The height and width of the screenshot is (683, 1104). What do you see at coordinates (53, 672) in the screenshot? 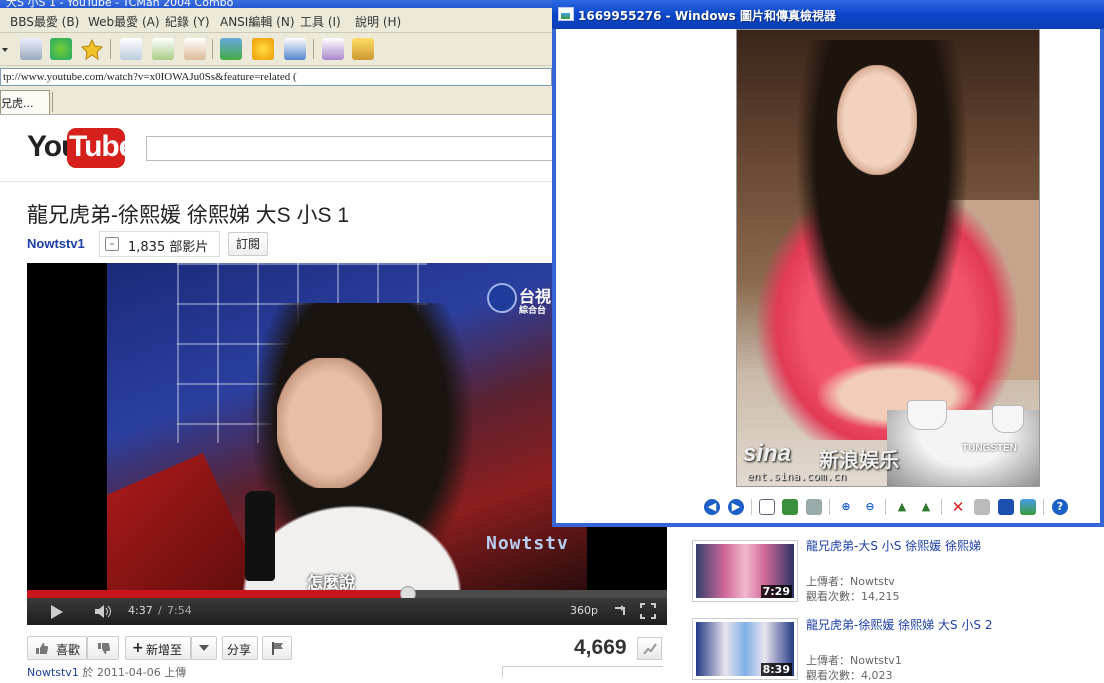
I see `uploader-link: Nowtstv1` at bounding box center [53, 672].